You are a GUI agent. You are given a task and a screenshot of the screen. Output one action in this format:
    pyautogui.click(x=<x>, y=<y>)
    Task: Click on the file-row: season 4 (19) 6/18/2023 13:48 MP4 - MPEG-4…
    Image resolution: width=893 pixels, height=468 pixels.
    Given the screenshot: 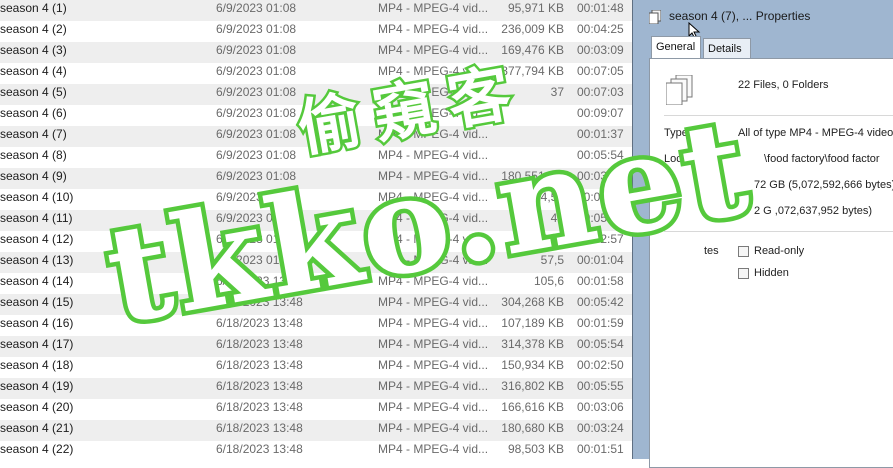 What is the action you would take?
    pyautogui.click(x=320, y=388)
    